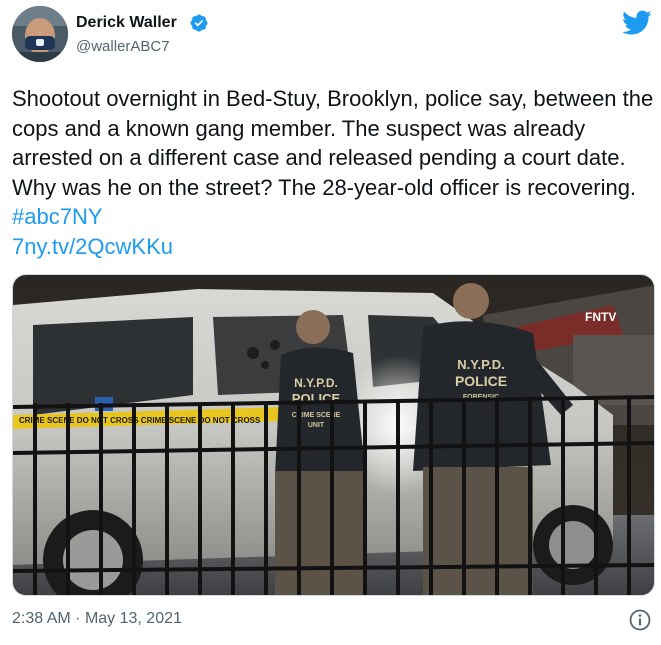 The height and width of the screenshot is (645, 661). I want to click on hashtag-link: #abc7NY, so click(57, 216).